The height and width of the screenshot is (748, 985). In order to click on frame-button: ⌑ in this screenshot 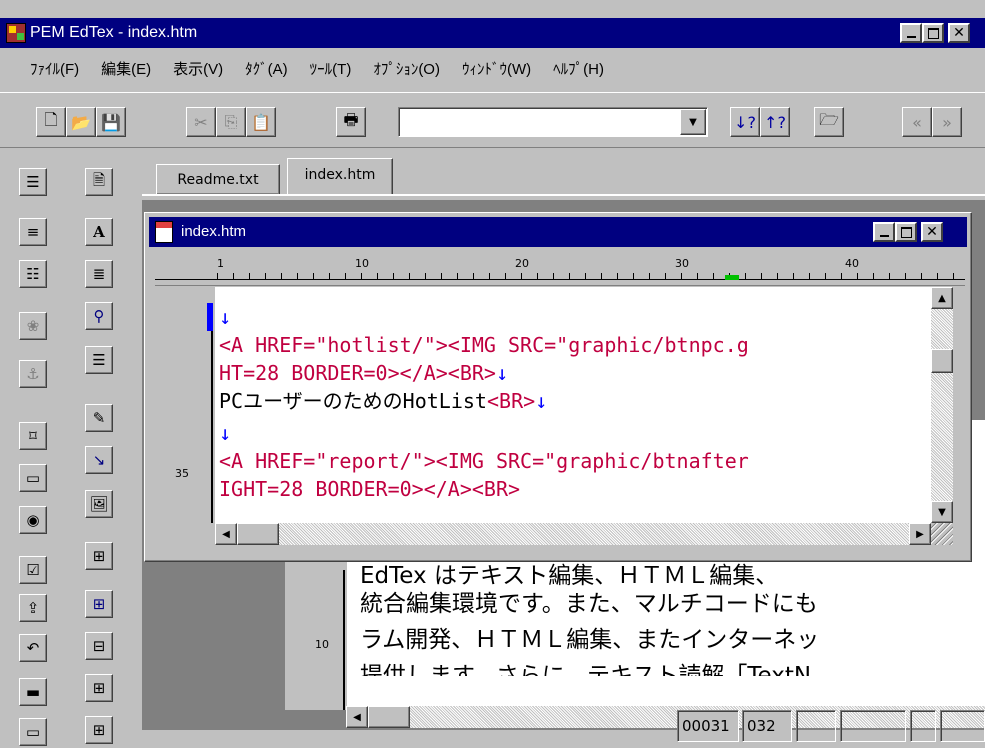, I will do `click(33, 436)`.